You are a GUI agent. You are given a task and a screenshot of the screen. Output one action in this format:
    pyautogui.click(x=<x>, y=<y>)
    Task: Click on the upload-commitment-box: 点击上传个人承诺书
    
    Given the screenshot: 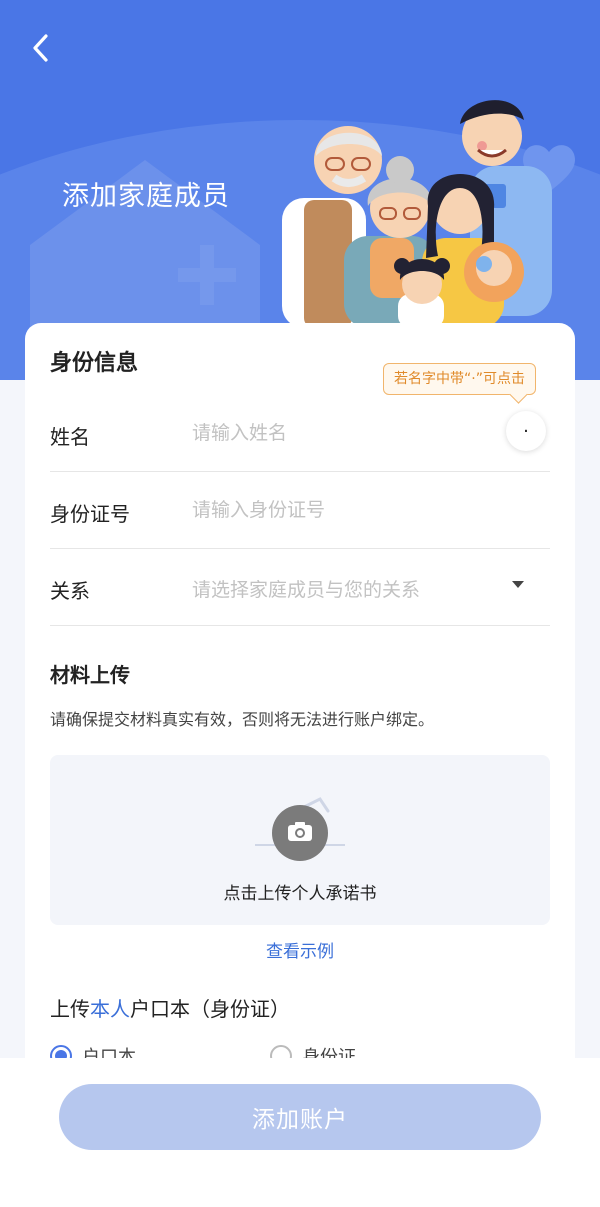 What is the action you would take?
    pyautogui.click(x=300, y=840)
    